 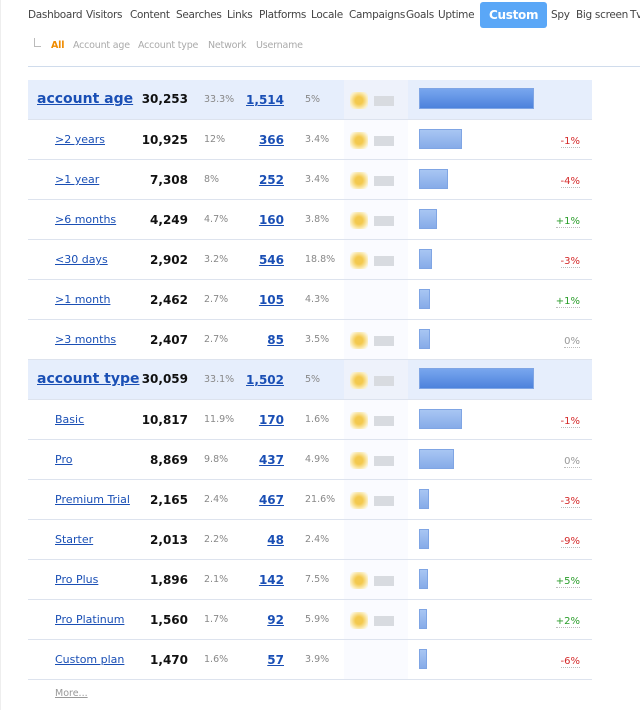 I want to click on value-percent: 2.7%, so click(x=216, y=299).